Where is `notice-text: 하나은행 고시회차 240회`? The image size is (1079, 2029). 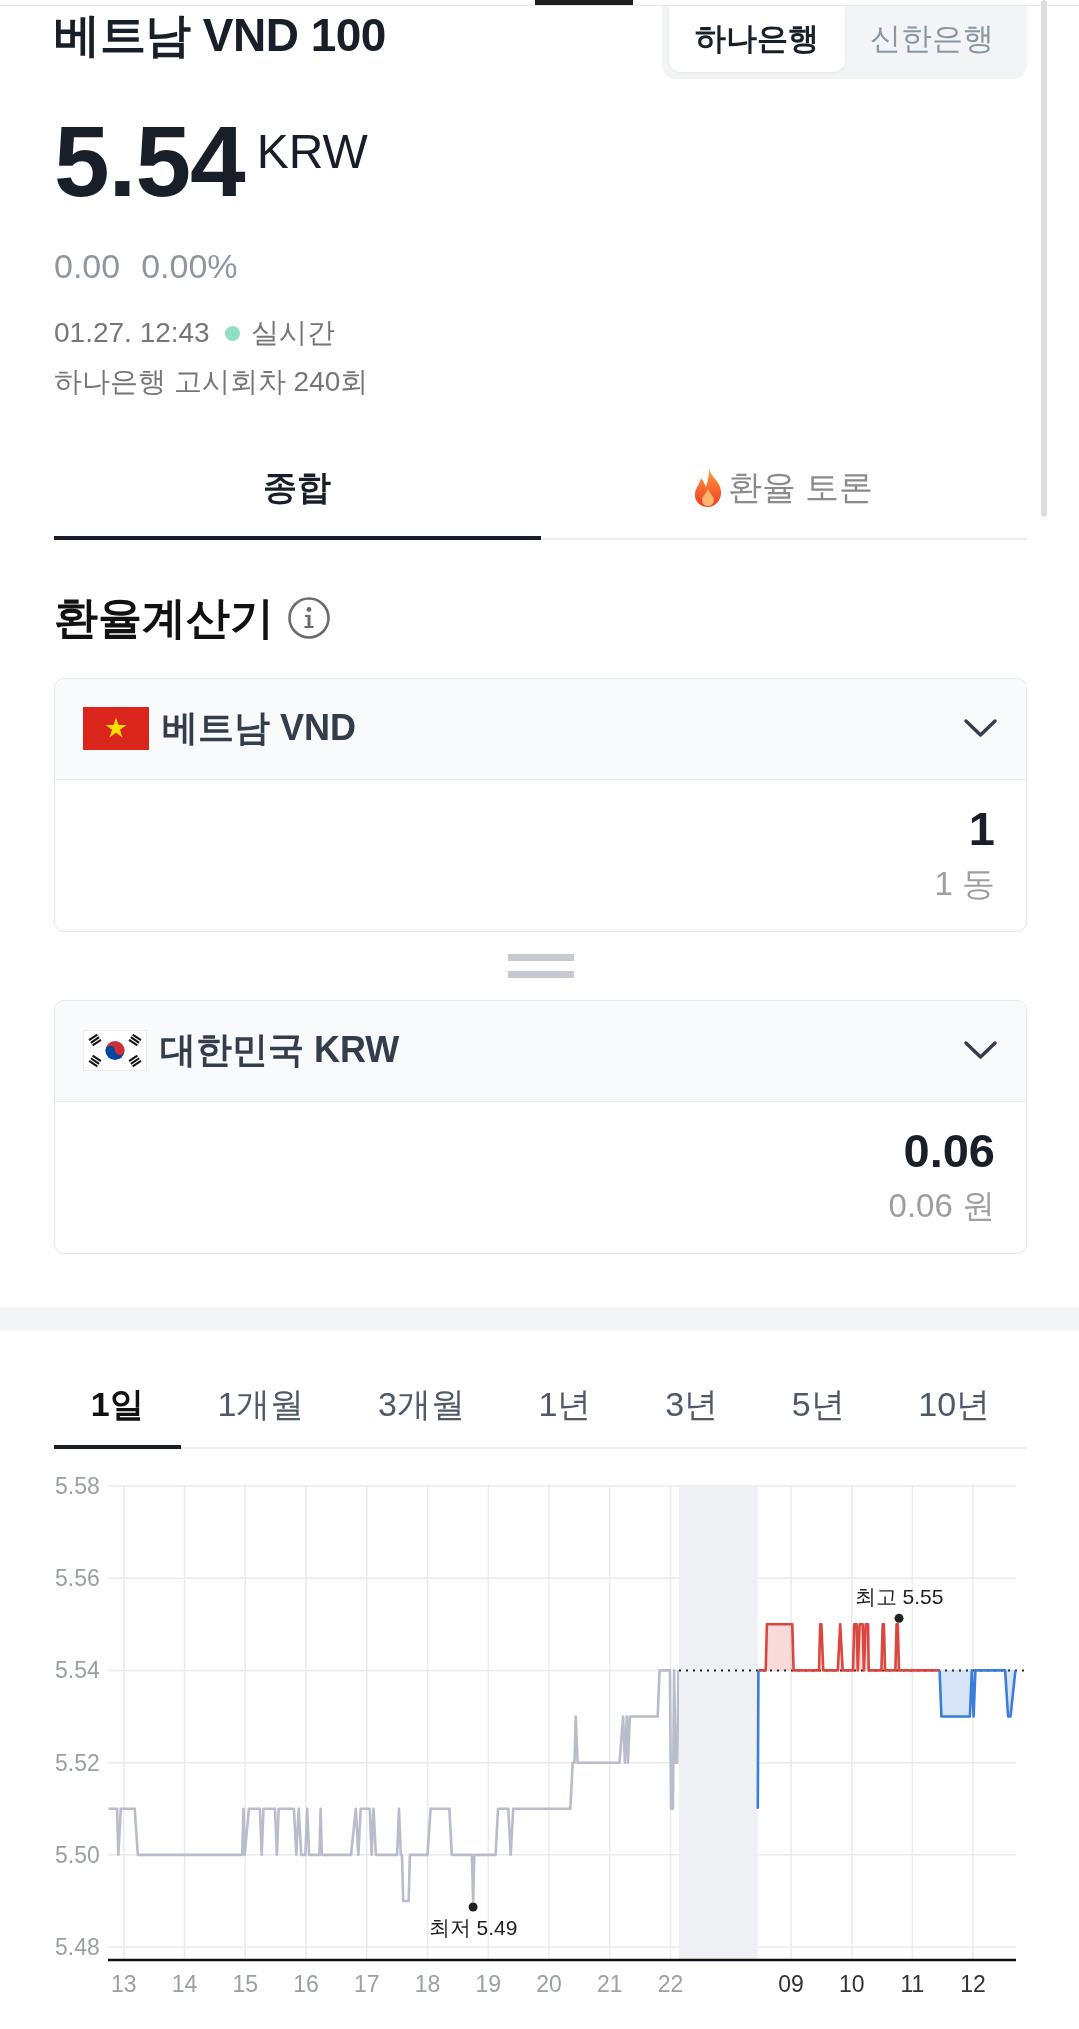 notice-text: 하나은행 고시회차 240회 is located at coordinates (211, 382).